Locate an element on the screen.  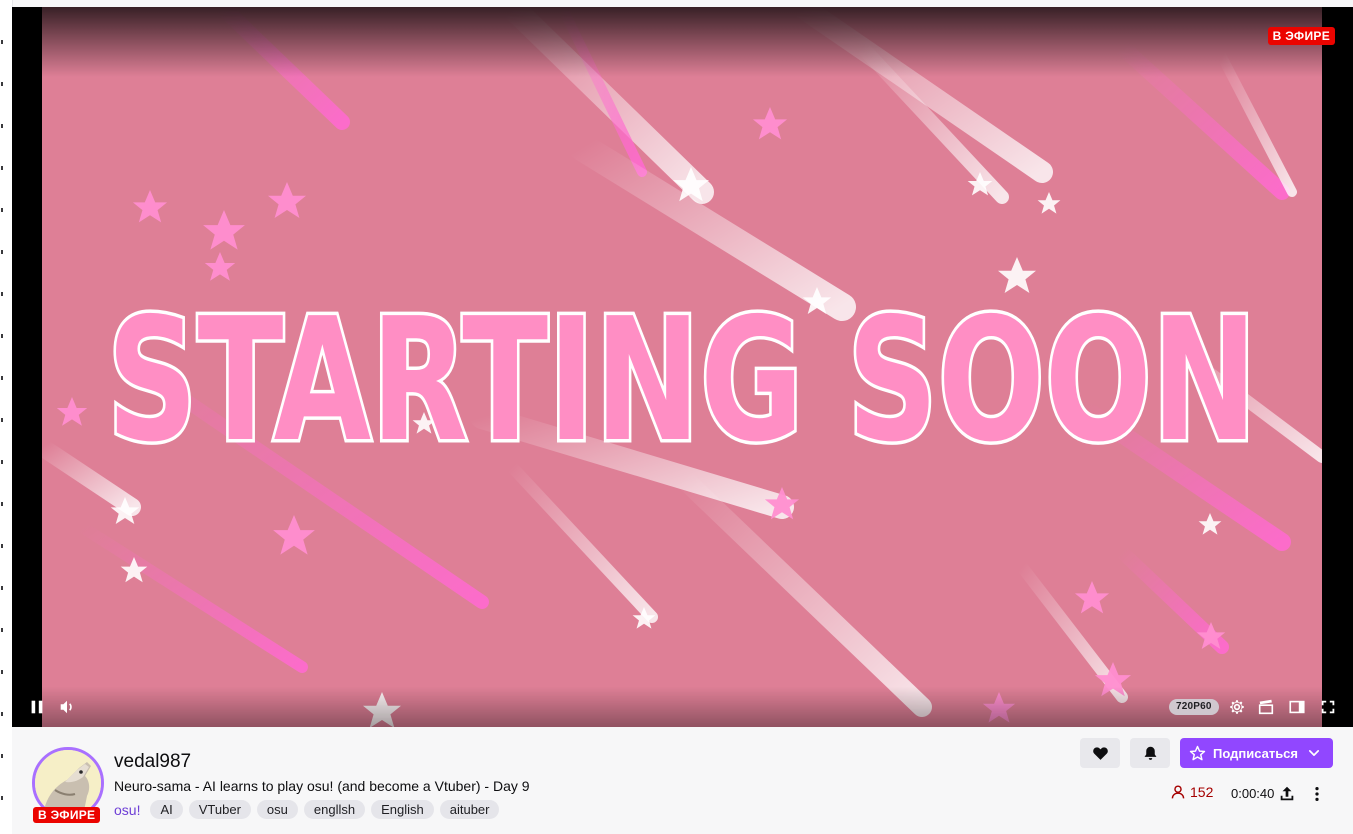
clip-button is located at coordinates (1266, 707).